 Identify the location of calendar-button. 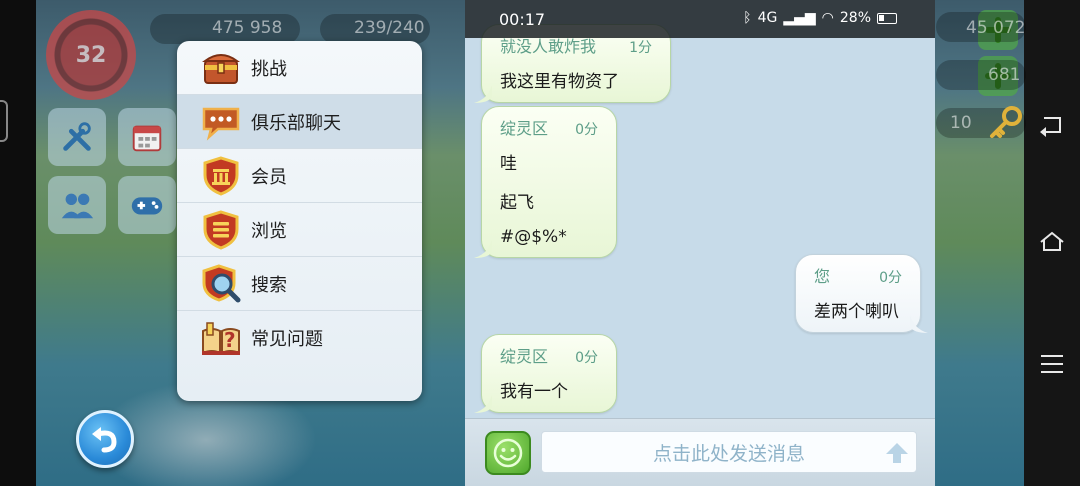
(147, 137).